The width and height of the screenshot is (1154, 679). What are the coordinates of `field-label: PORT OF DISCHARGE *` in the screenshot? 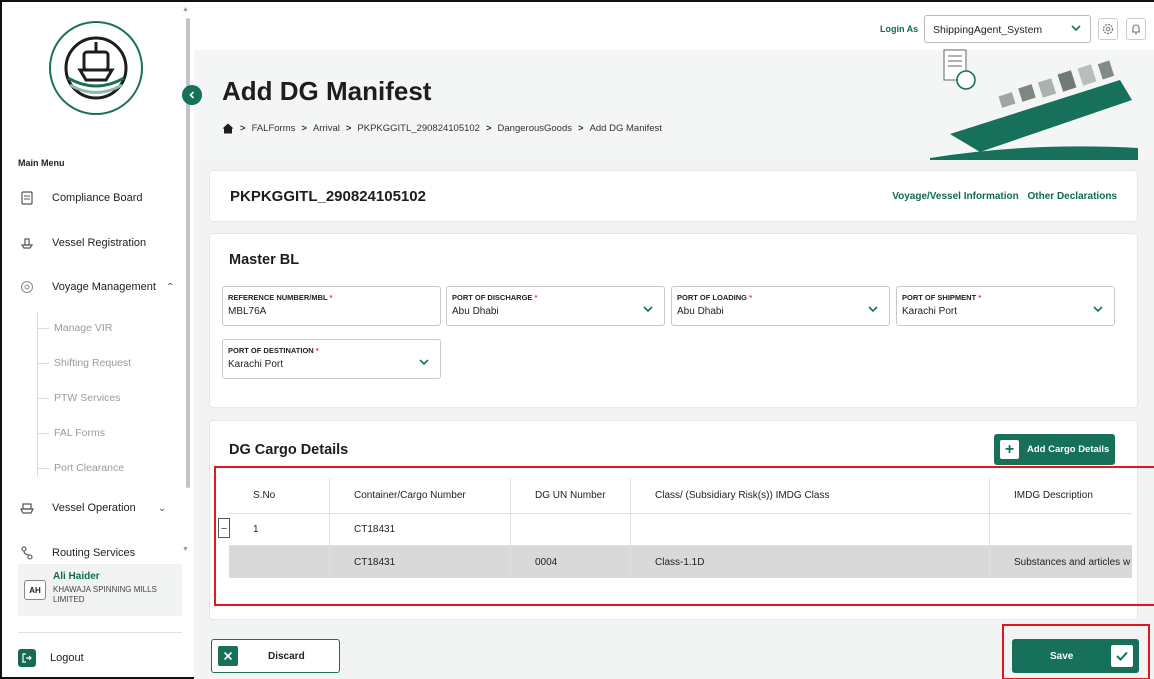 It's located at (495, 297).